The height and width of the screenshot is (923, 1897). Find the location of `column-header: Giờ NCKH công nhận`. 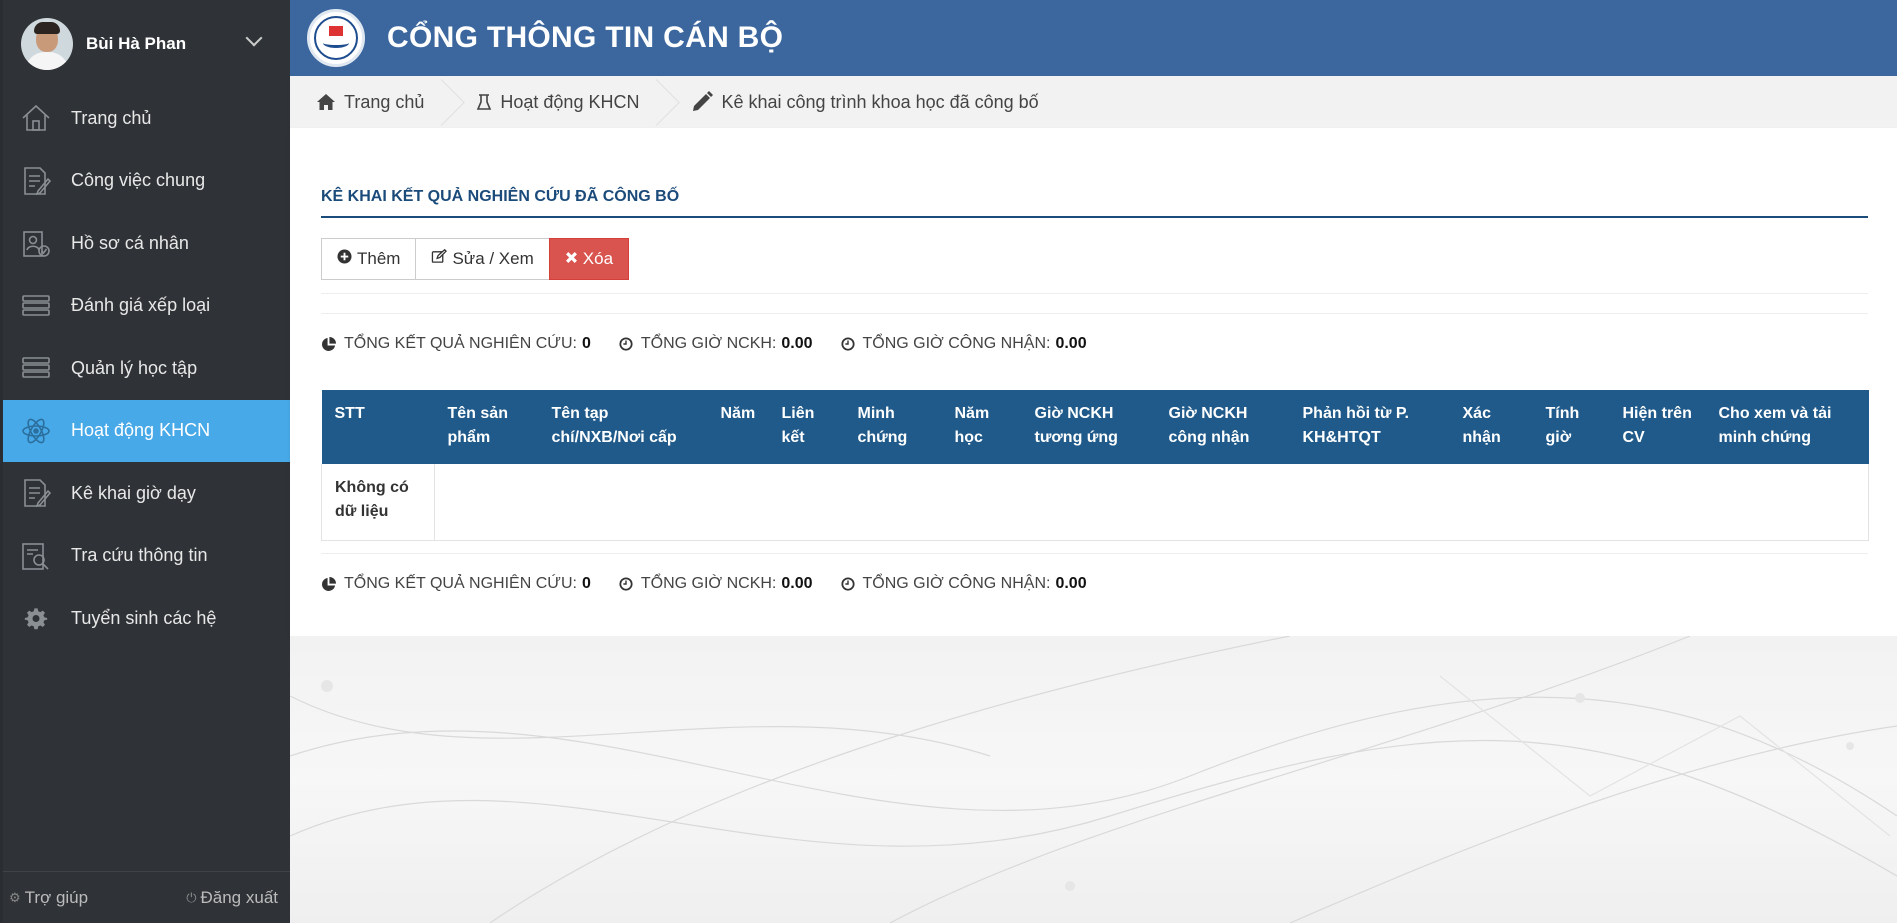

column-header: Giờ NCKH công nhận is located at coordinates (1222, 427).